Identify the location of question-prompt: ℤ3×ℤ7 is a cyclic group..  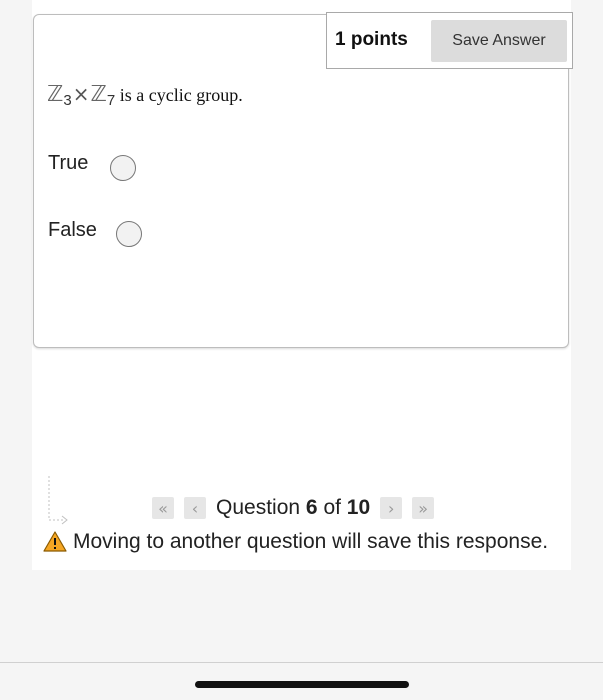
(145, 95).